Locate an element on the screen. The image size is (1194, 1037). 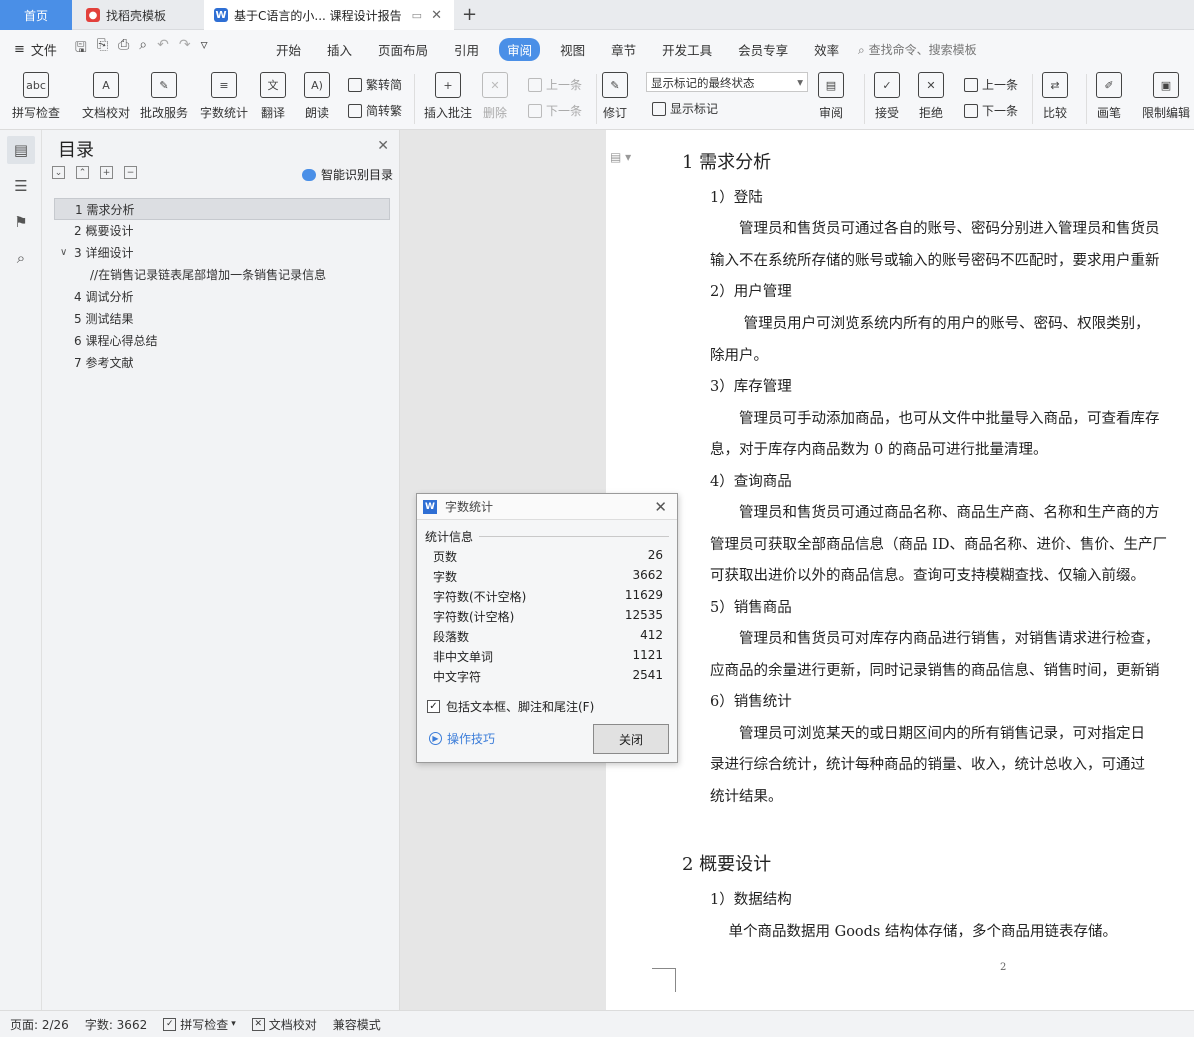
tab-home: 首页 is located at coordinates (36, 15).